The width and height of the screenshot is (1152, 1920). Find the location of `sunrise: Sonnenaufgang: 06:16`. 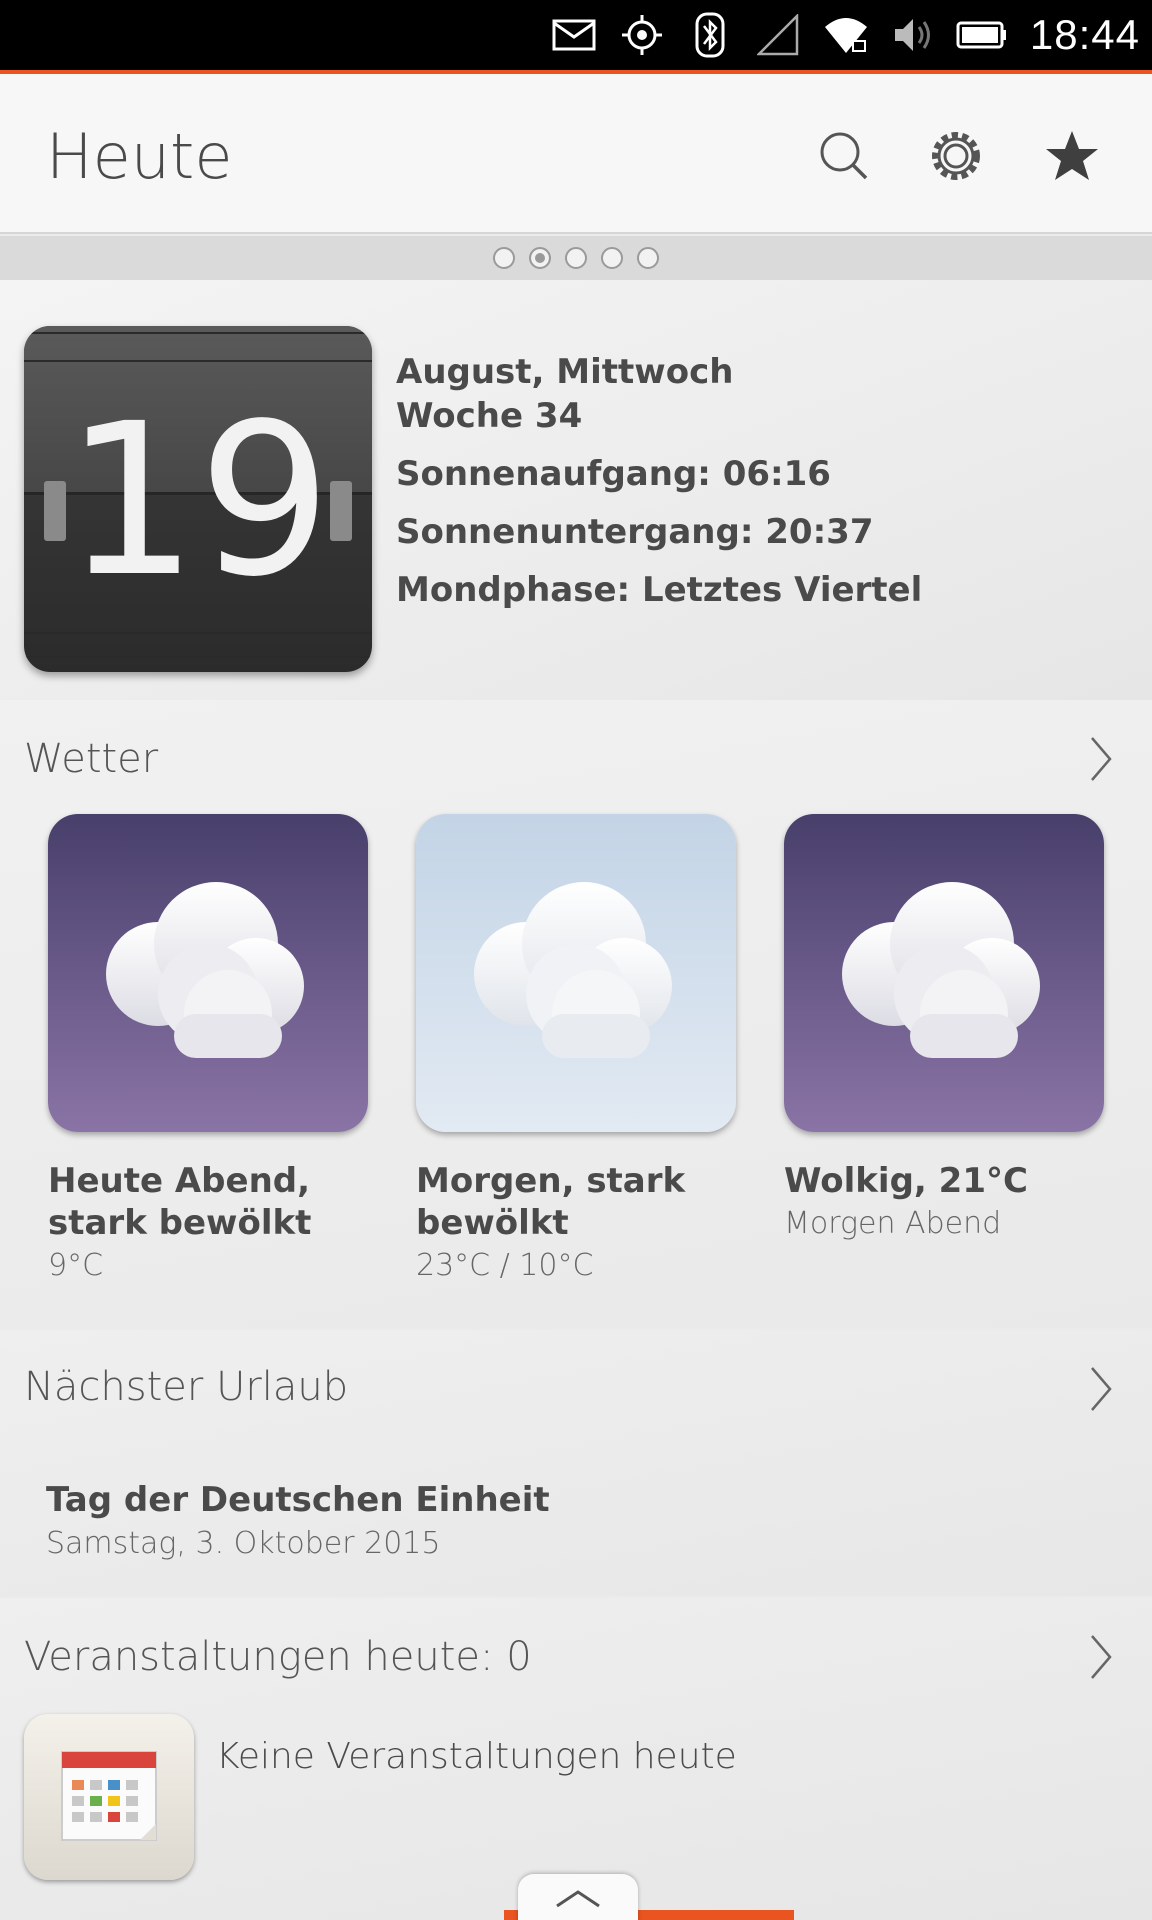

sunrise: Sonnenaufgang: 06:16 is located at coordinates (613, 474).